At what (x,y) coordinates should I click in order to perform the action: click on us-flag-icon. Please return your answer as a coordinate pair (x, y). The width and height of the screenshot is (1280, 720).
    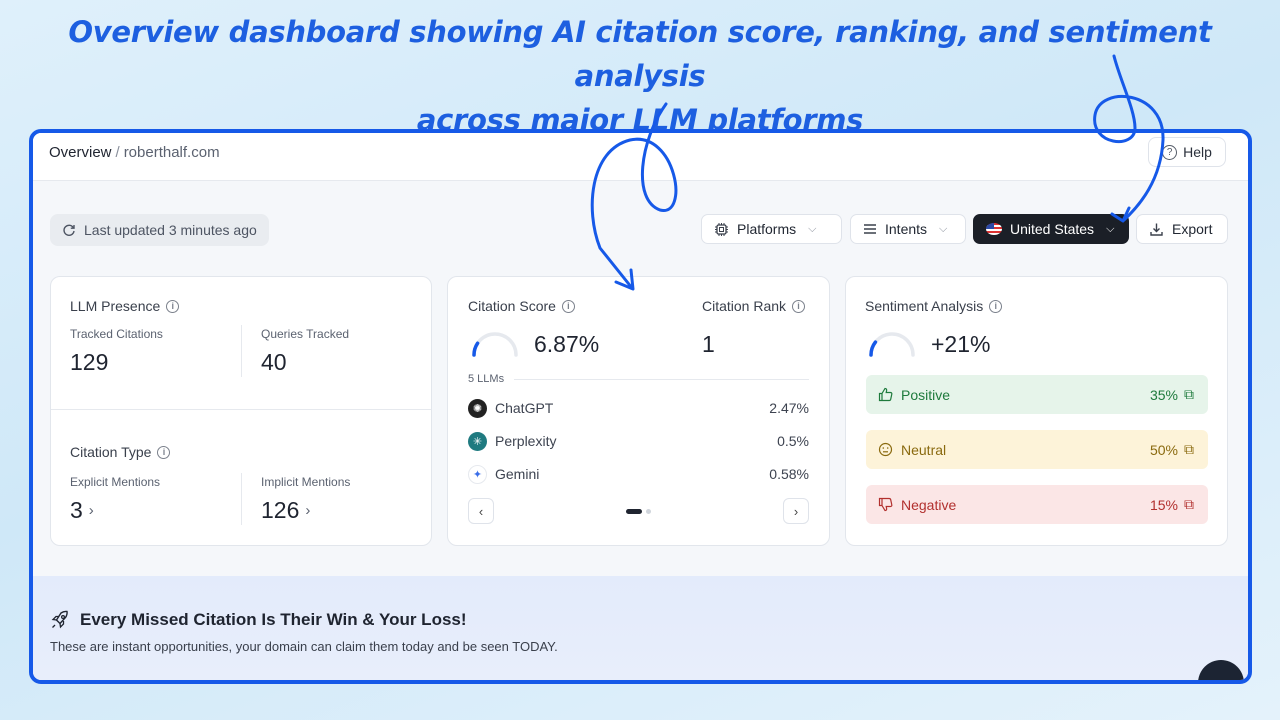
    Looking at the image, I should click on (994, 229).